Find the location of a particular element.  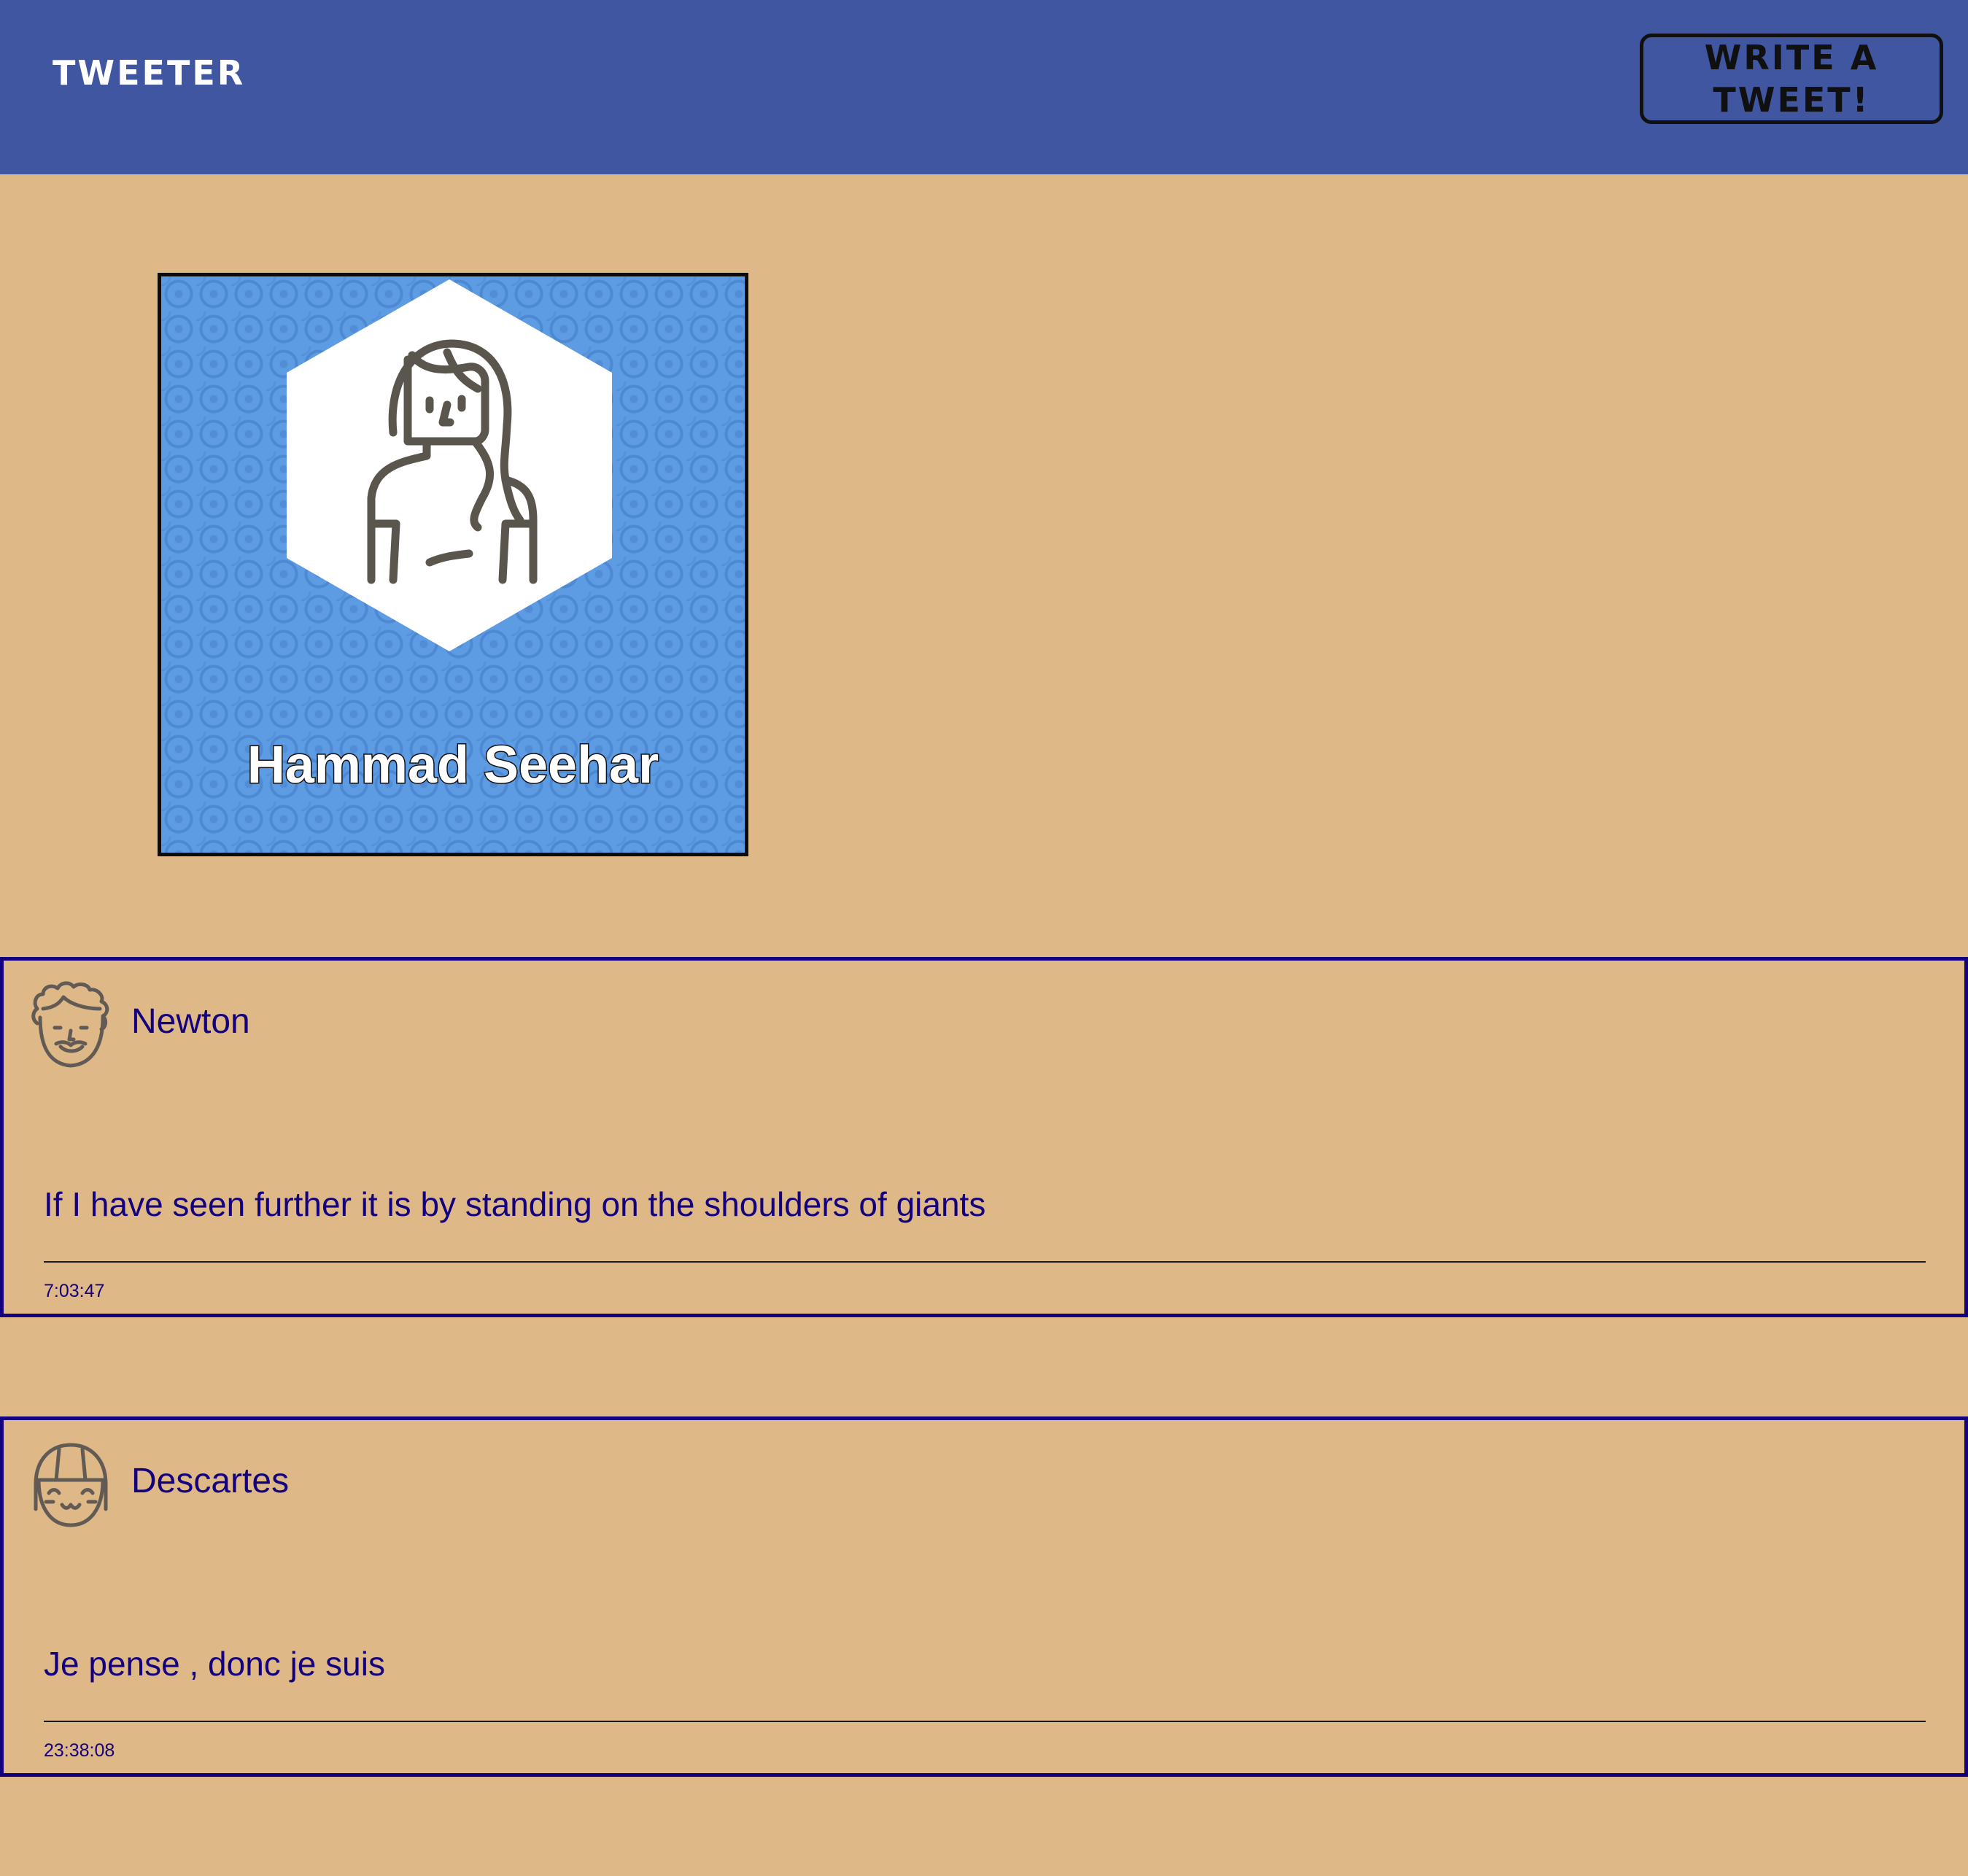

tweet-author-name: Descartes is located at coordinates (210, 1481).